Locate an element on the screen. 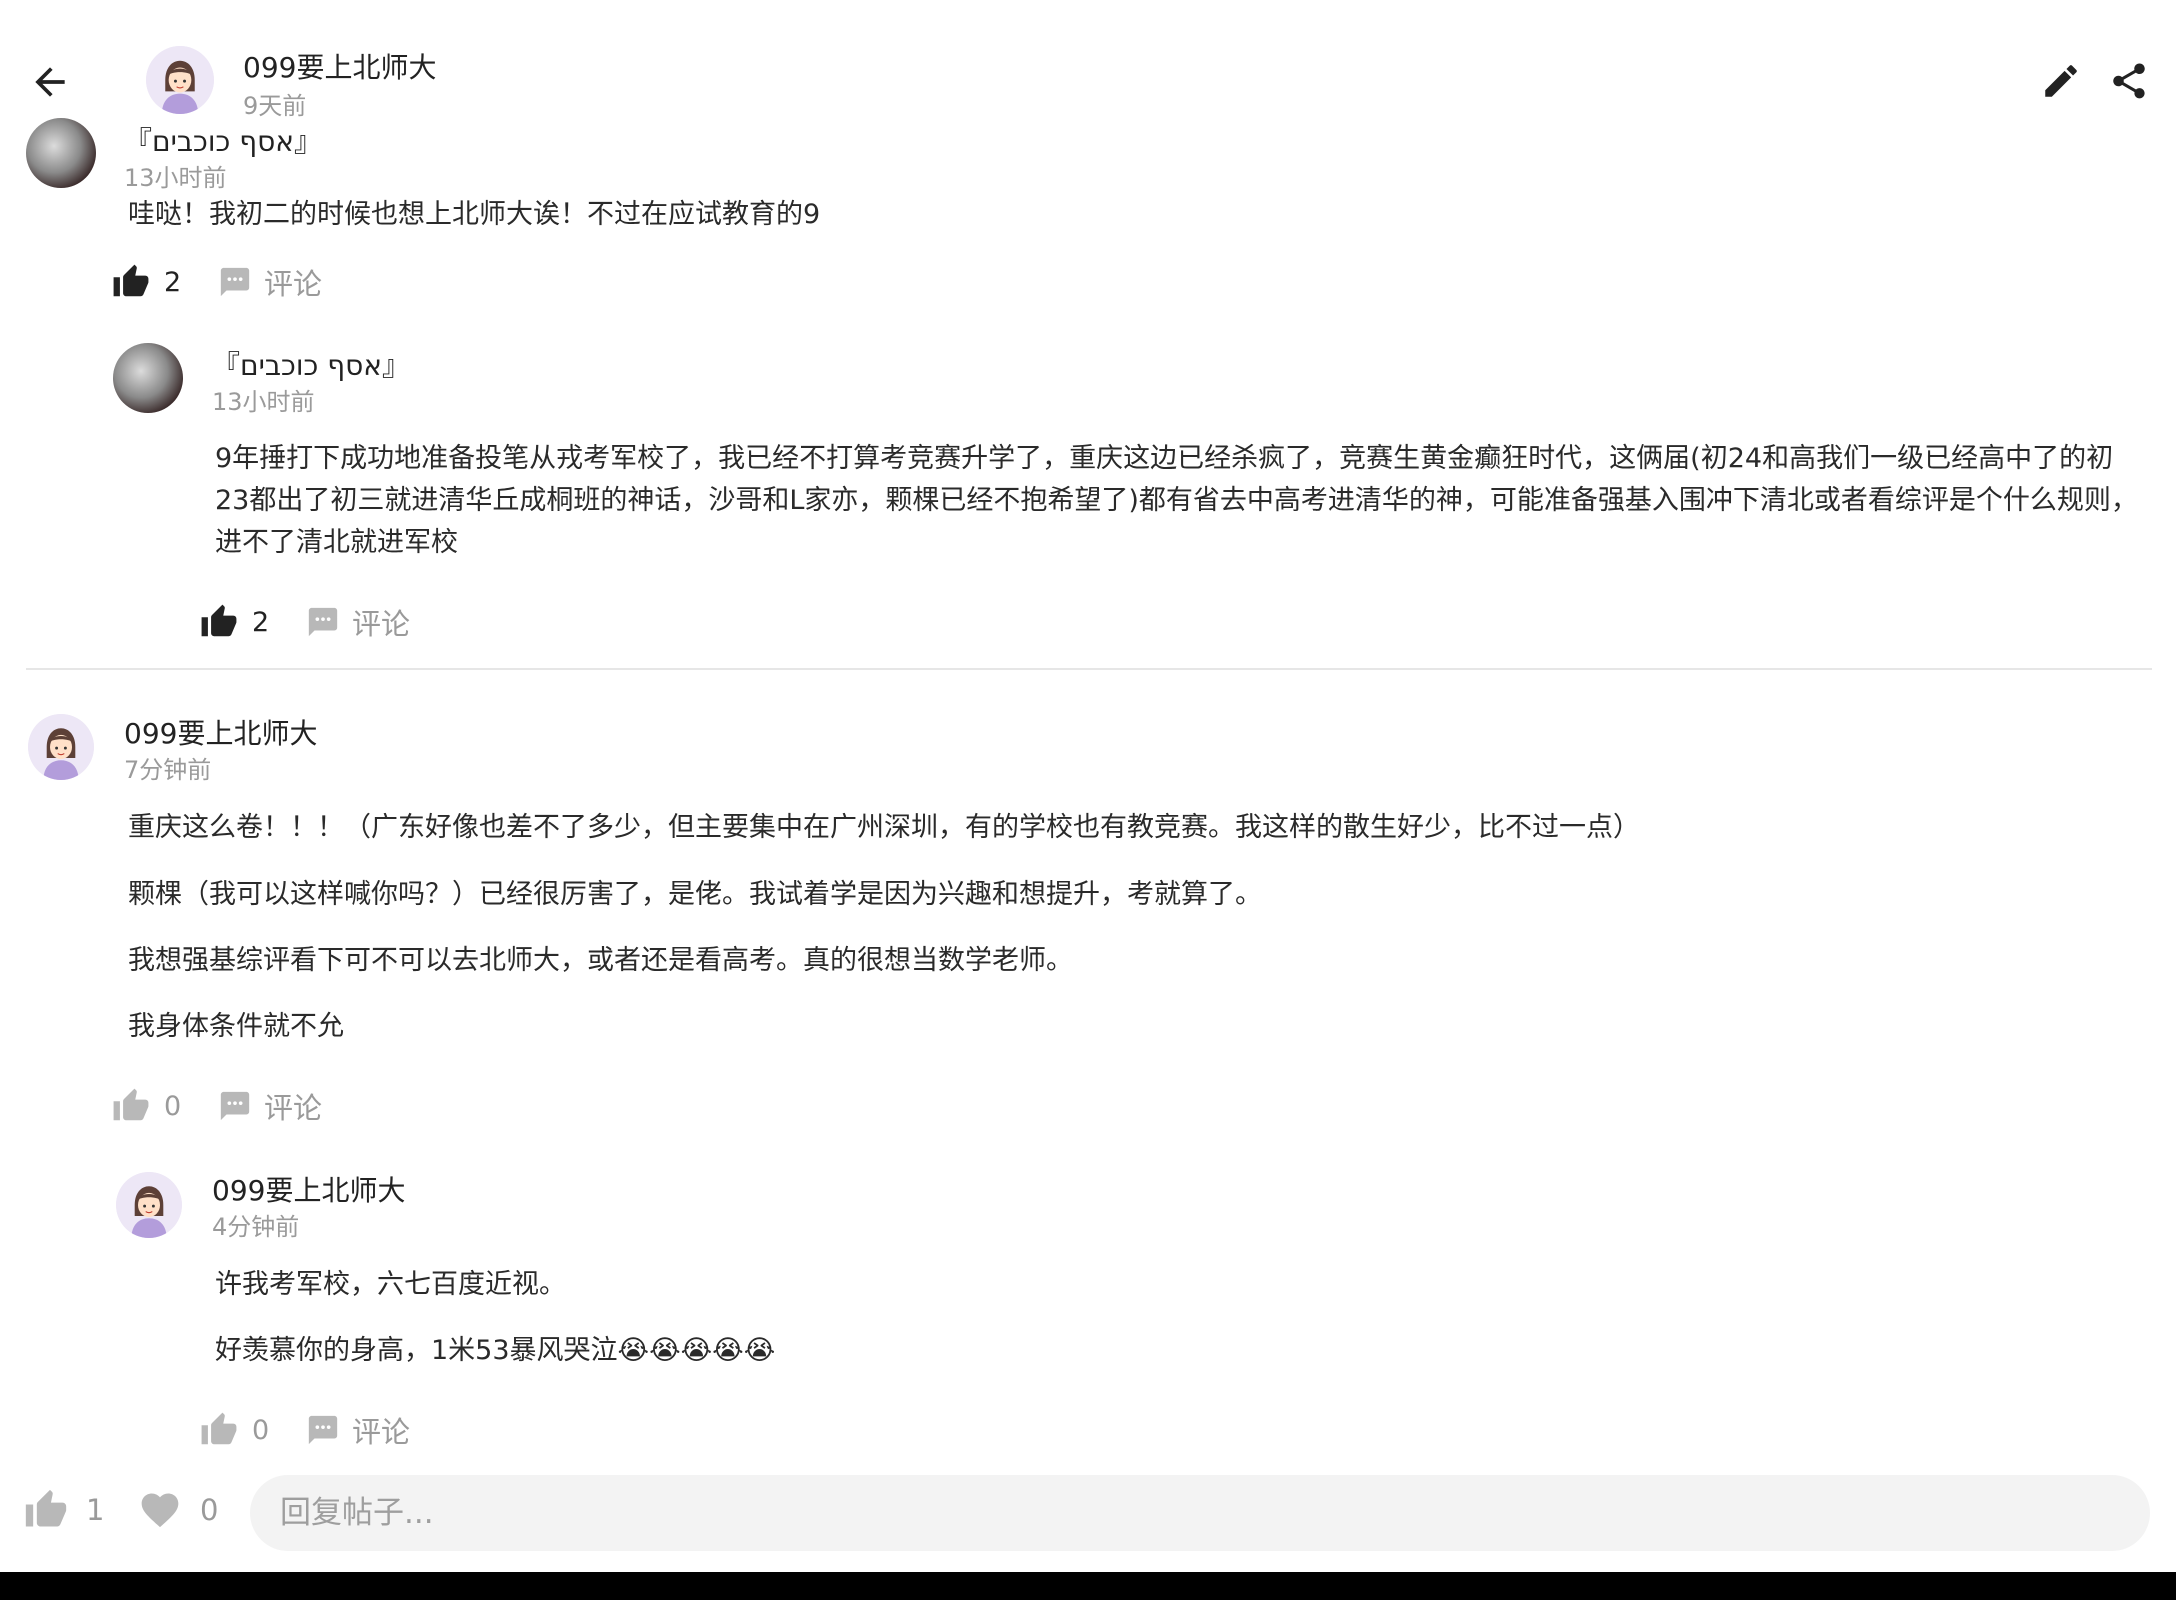 This screenshot has width=2176, height=1600. reply-author: 『אסף כוכבים』 is located at coordinates (311, 364).